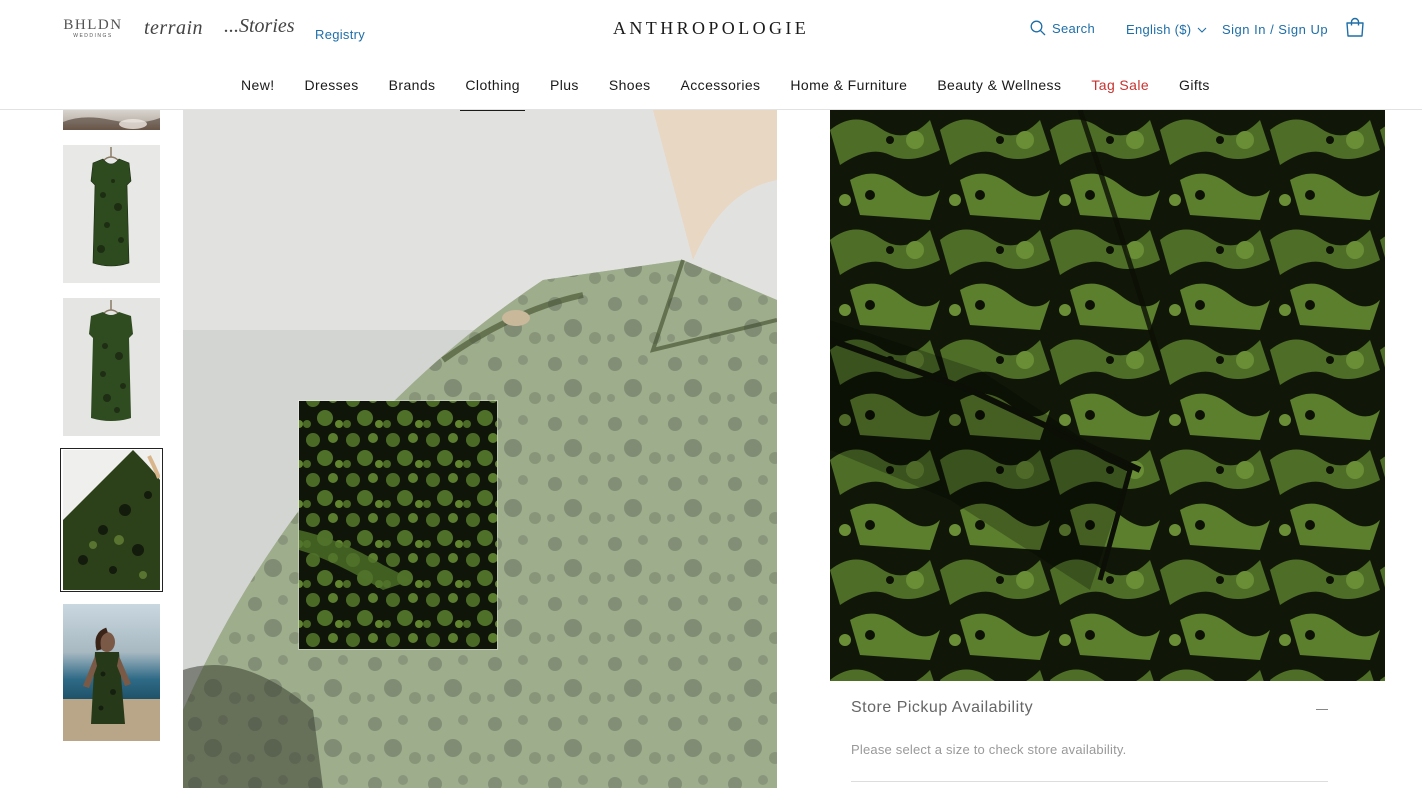  I want to click on anthropologie-logo: ANTHROPOLOGIE, so click(711, 28).